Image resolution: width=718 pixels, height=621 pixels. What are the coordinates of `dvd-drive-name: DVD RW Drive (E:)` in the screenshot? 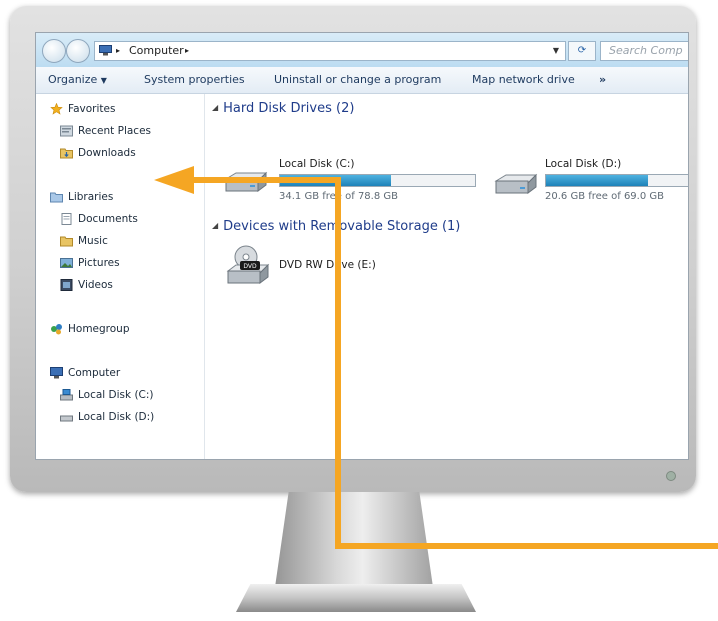 It's located at (327, 265).